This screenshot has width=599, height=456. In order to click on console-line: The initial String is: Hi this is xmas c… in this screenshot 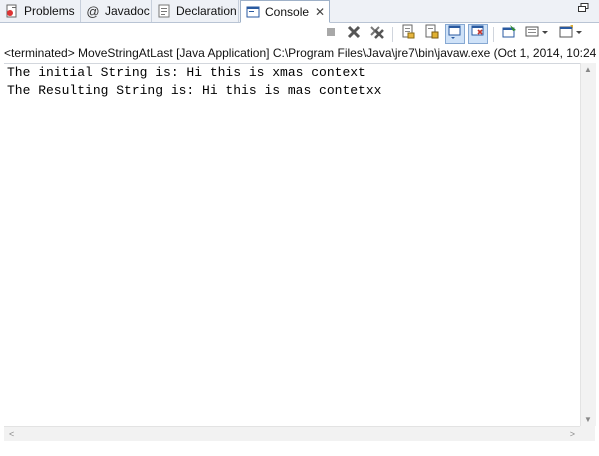, I will do `click(186, 72)`.